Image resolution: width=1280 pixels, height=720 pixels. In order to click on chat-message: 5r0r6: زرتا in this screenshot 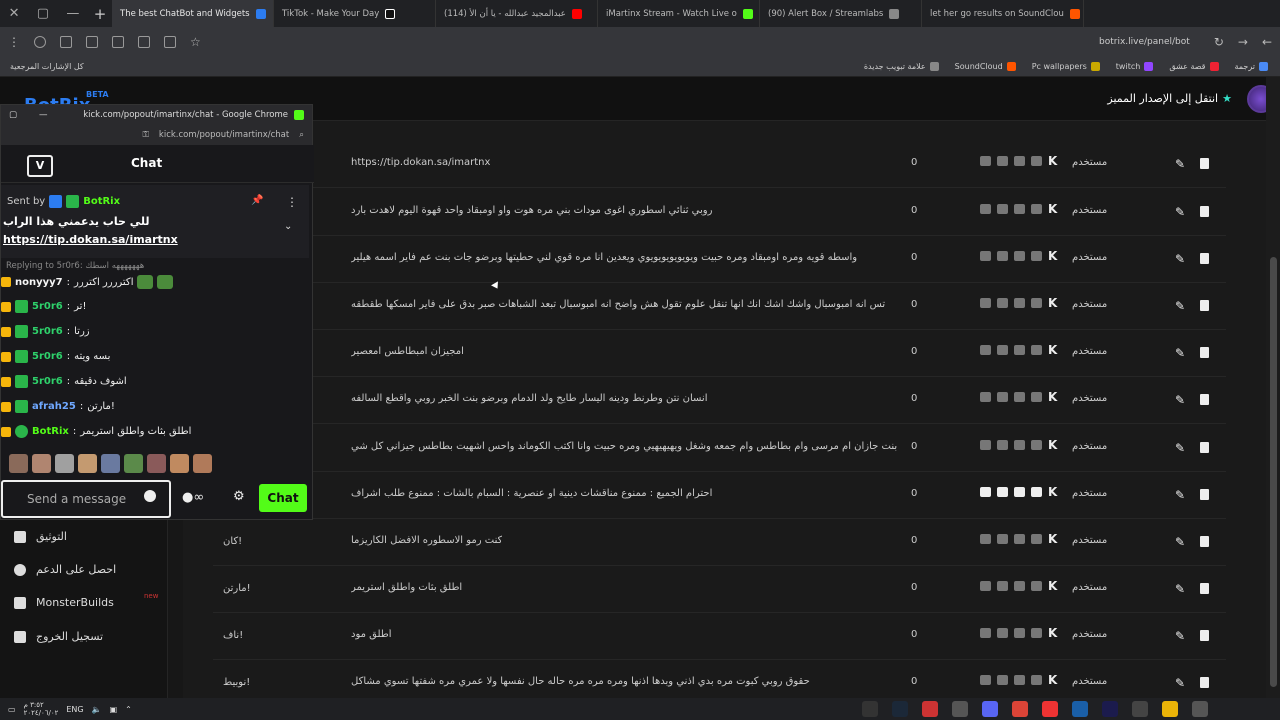, I will do `click(45, 331)`.